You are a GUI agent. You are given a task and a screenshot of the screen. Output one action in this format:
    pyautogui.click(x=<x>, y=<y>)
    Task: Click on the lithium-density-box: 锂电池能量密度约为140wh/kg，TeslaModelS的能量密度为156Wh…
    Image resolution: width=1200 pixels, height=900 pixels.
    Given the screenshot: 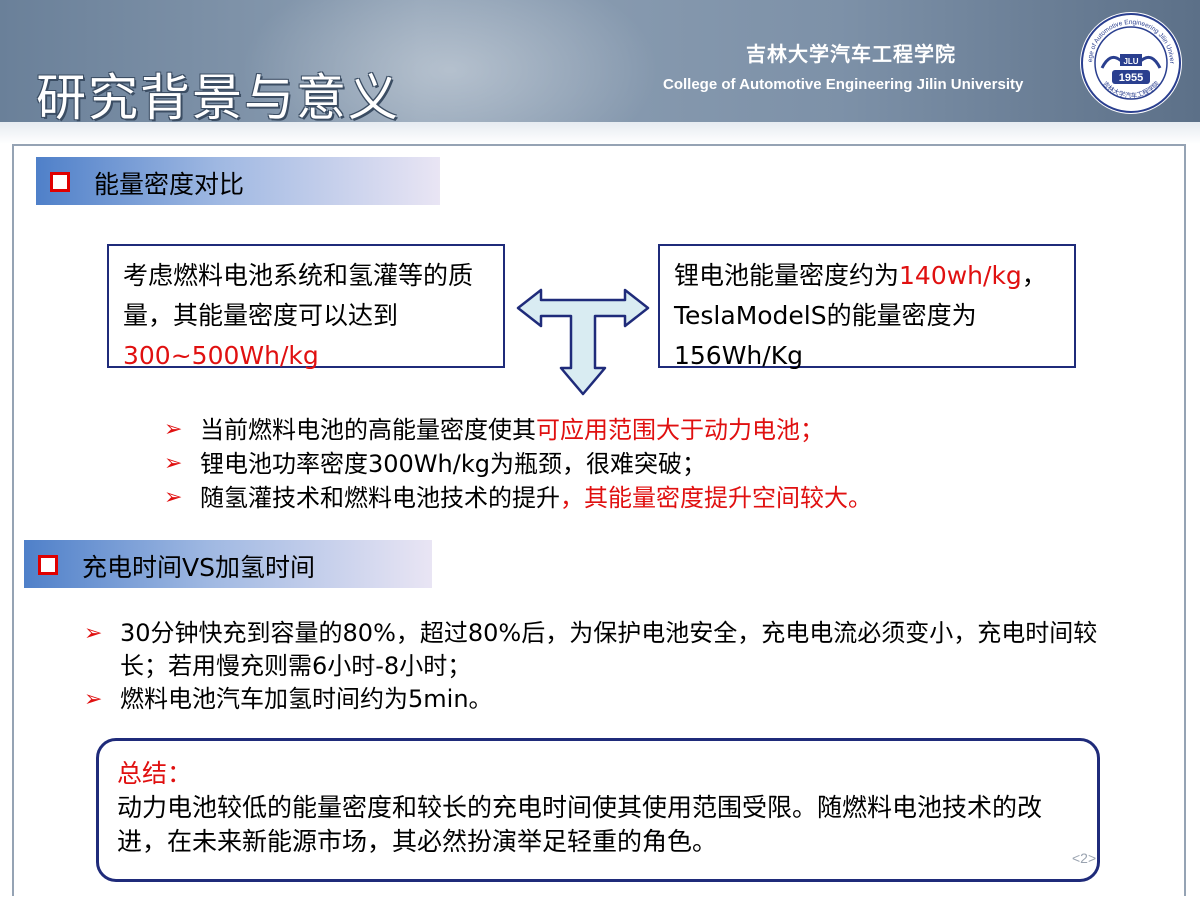 What is the action you would take?
    pyautogui.click(x=867, y=307)
    